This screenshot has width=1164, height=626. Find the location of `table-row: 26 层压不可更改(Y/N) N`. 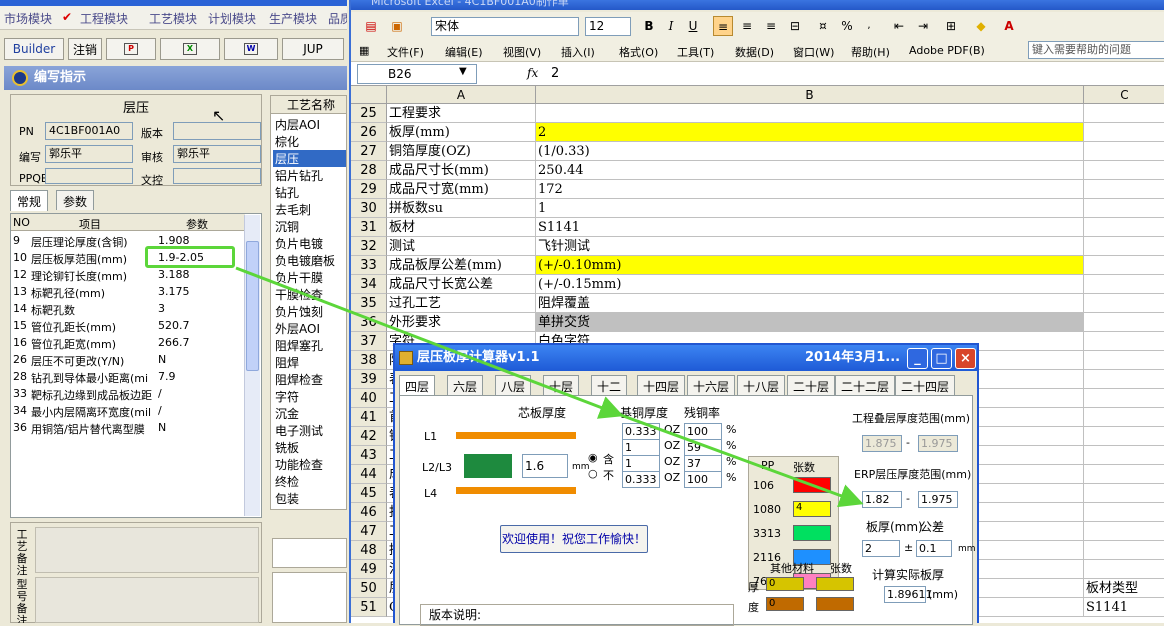

table-row: 26 层压不可更改(Y/N) N is located at coordinates (128, 359).